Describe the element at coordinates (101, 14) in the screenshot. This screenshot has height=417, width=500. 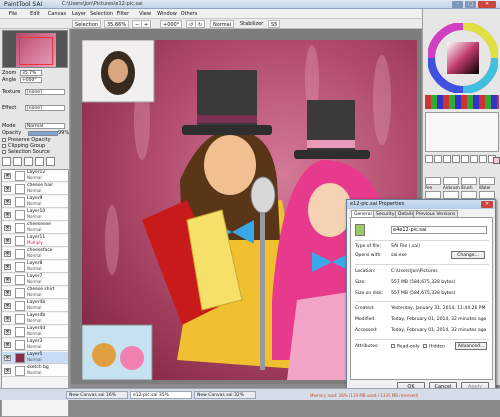
I see `menu-selection: Selection` at that location.